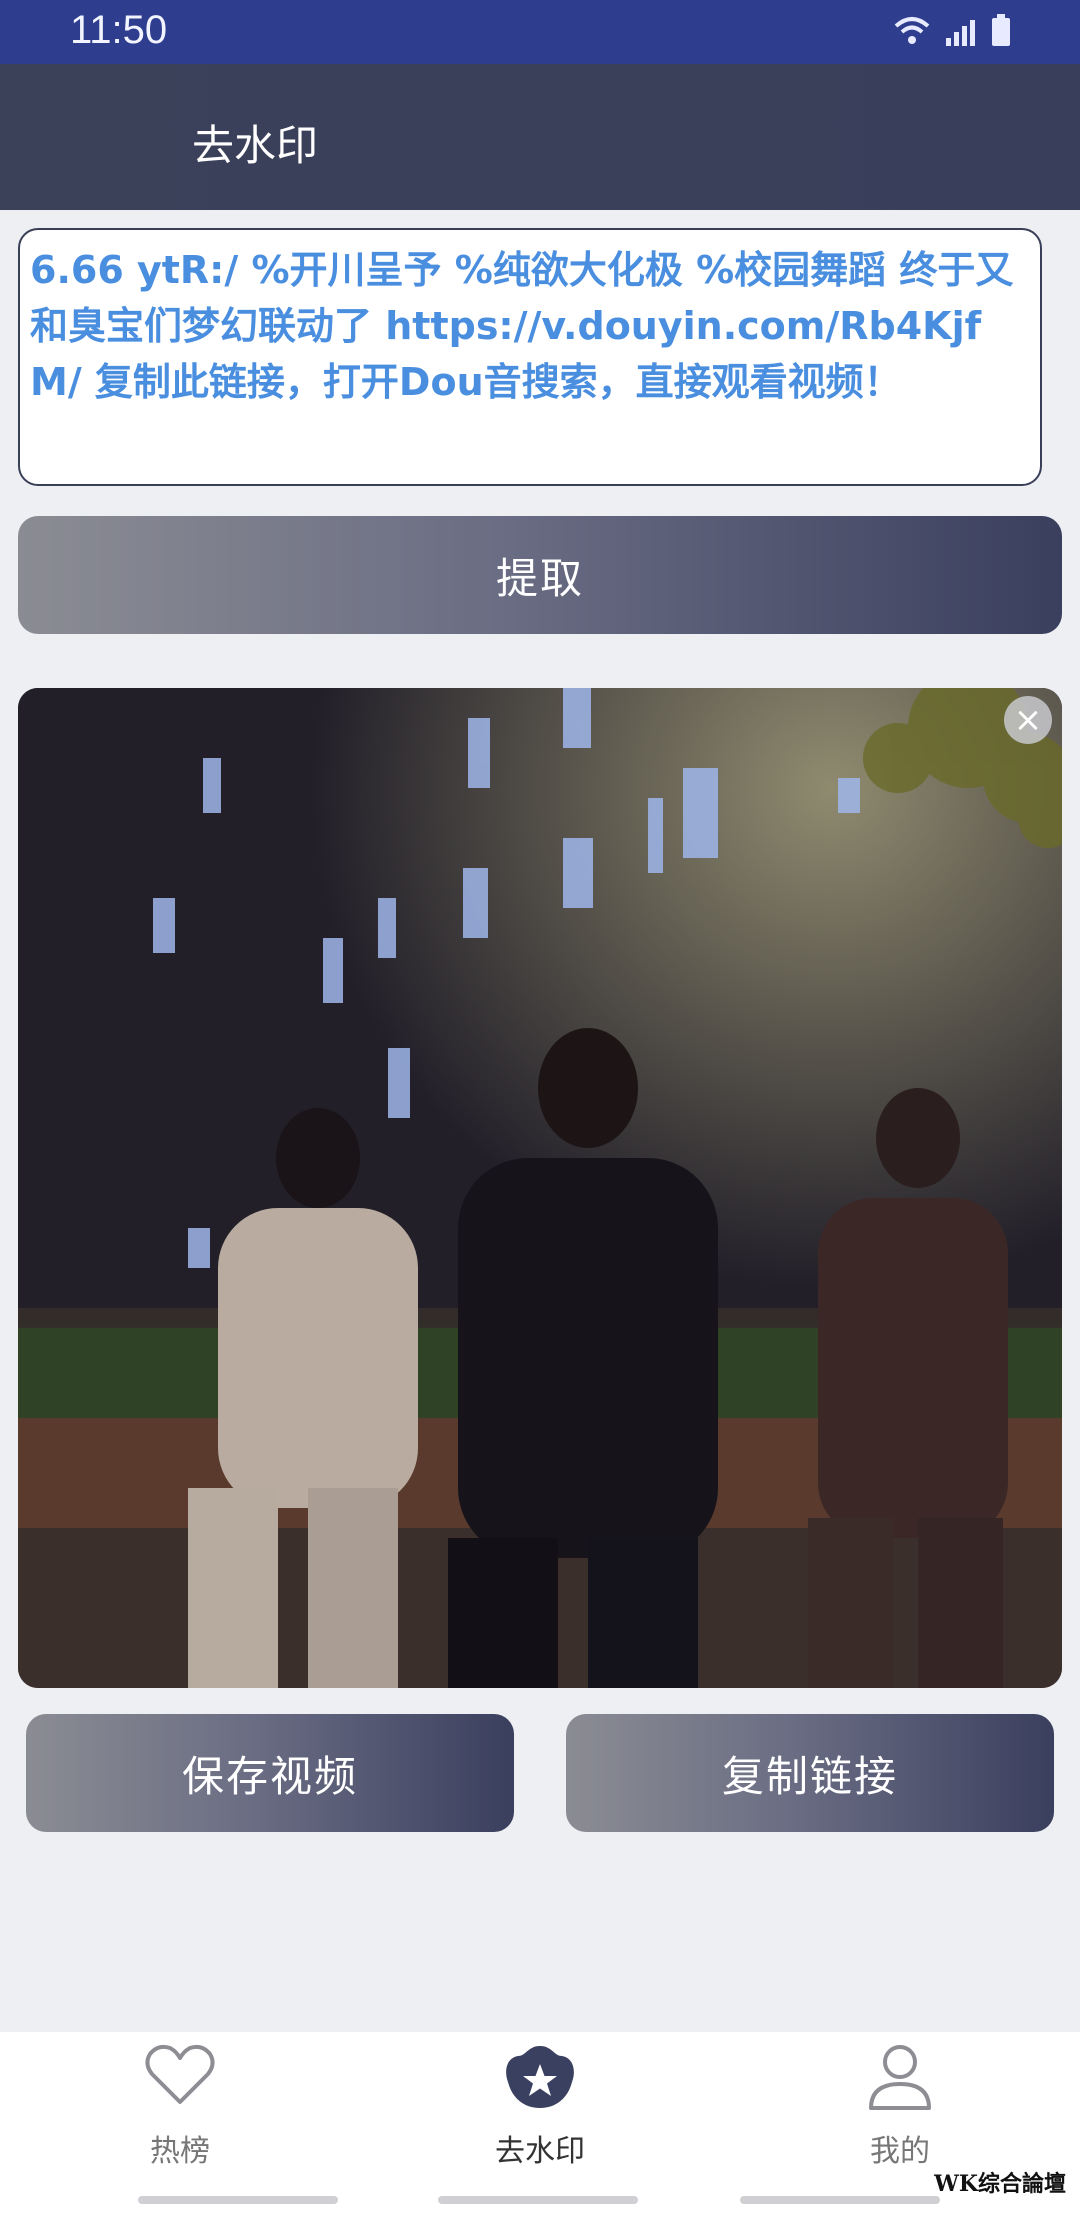 Image resolution: width=1080 pixels, height=2220 pixels. I want to click on gesture-handle-left, so click(238, 2200).